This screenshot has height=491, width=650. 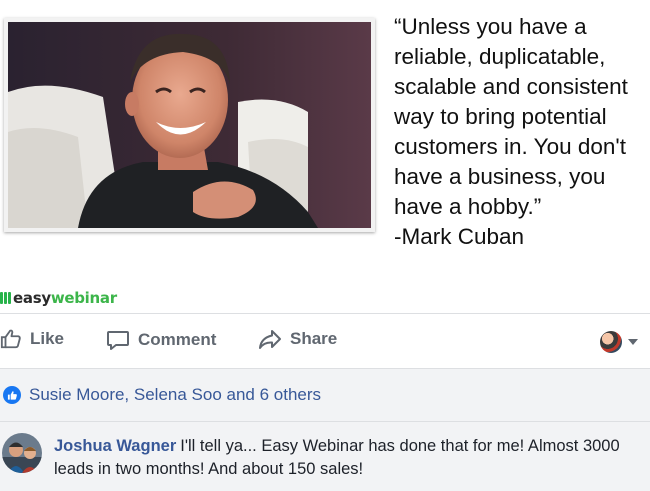 What do you see at coordinates (10, 339) in the screenshot?
I see `thumbs-up-icon` at bounding box center [10, 339].